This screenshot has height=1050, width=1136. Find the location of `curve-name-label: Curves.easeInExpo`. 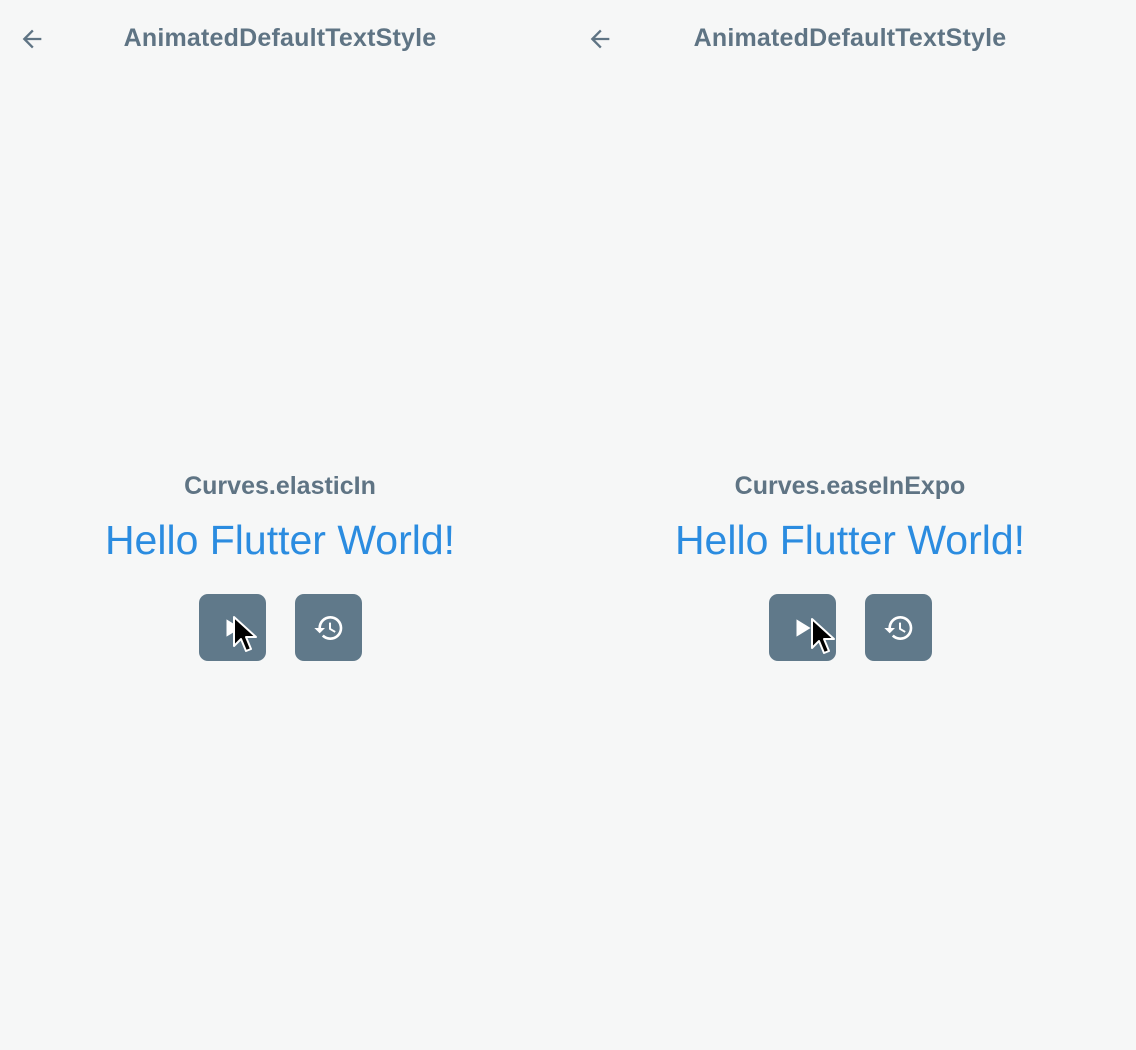

curve-name-label: Curves.easeInExpo is located at coordinates (850, 486).